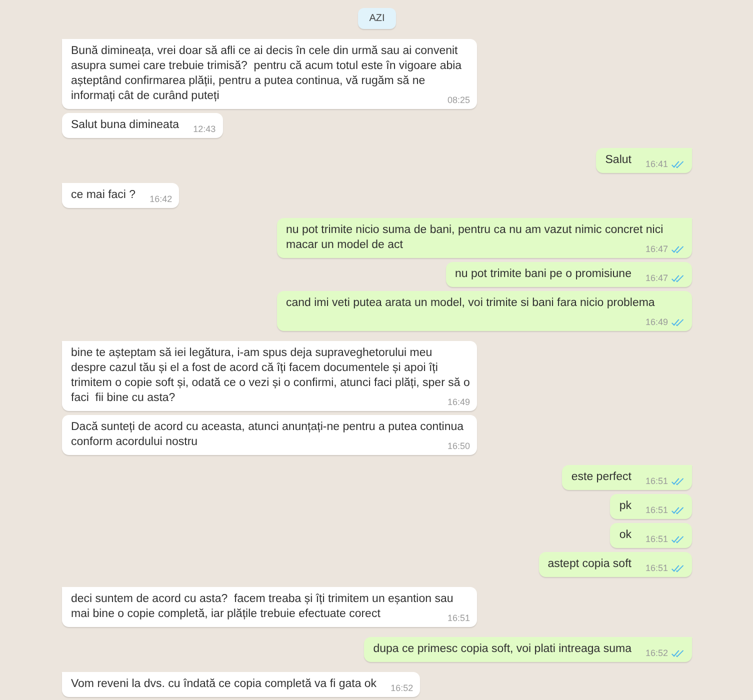 The height and width of the screenshot is (700, 753). Describe the element at coordinates (269, 376) in the screenshot. I see `incoming-message: bine te așteptam să iei legătura, i-am spus deja supraveghetorului meu despre cazul tău și el a fost de acord că îți facem documentele și apoi îți trimitem o copie soft și, odată ce o vezi și o confirmi, atunci faci plăți, sper să o faci fii bine cu asta? 16:49` at that location.